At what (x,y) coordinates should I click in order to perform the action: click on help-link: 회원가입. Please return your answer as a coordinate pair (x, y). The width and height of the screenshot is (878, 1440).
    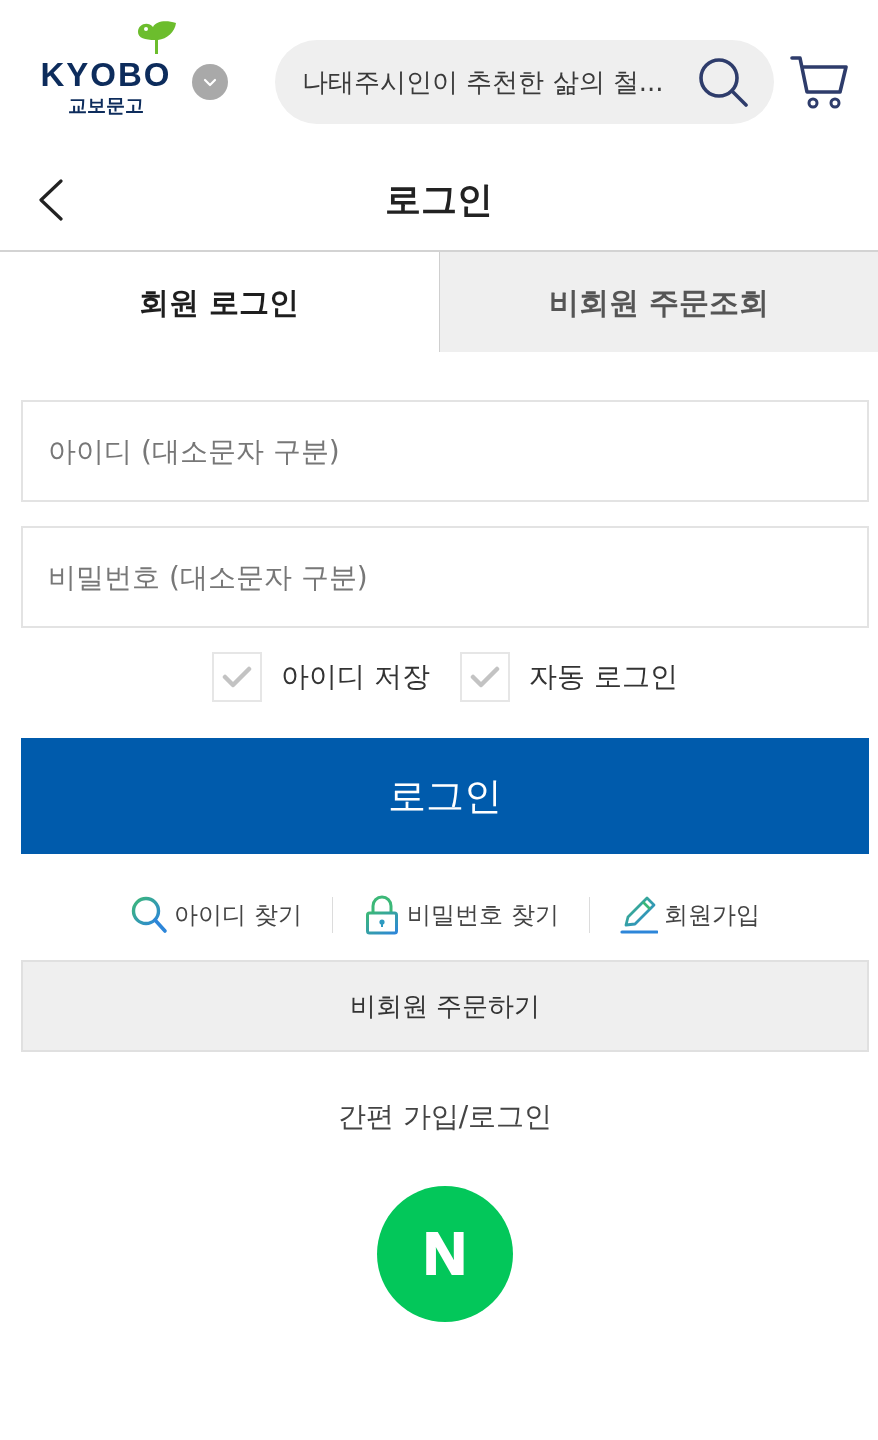
    Looking at the image, I should click on (689, 915).